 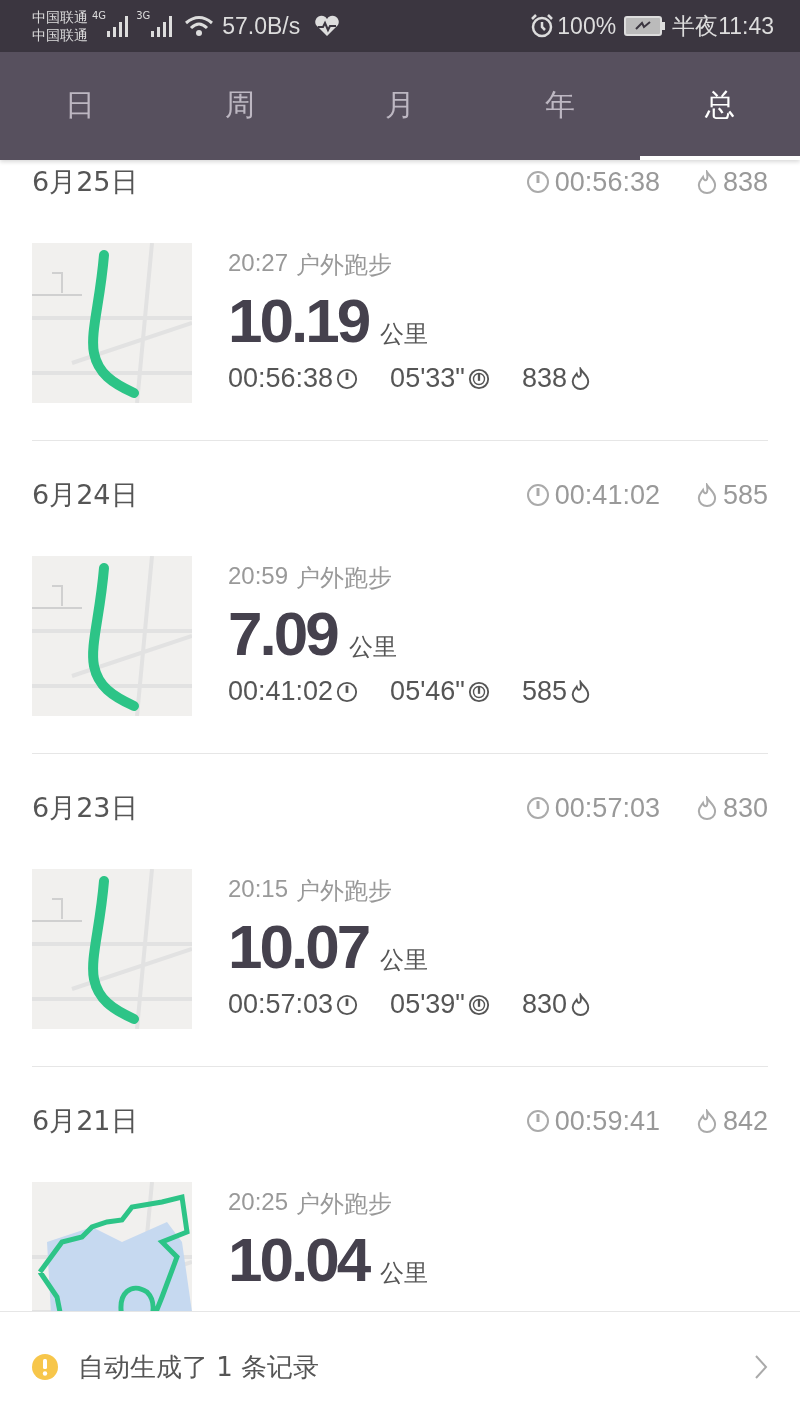 I want to click on notice-text: 自动生成了 1 条记录, so click(x=199, y=1367).